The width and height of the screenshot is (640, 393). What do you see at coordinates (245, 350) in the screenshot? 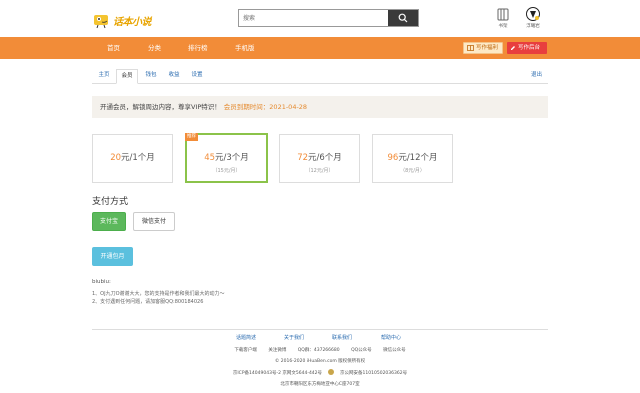
I see `footer-download-link: 下载客户端` at bounding box center [245, 350].